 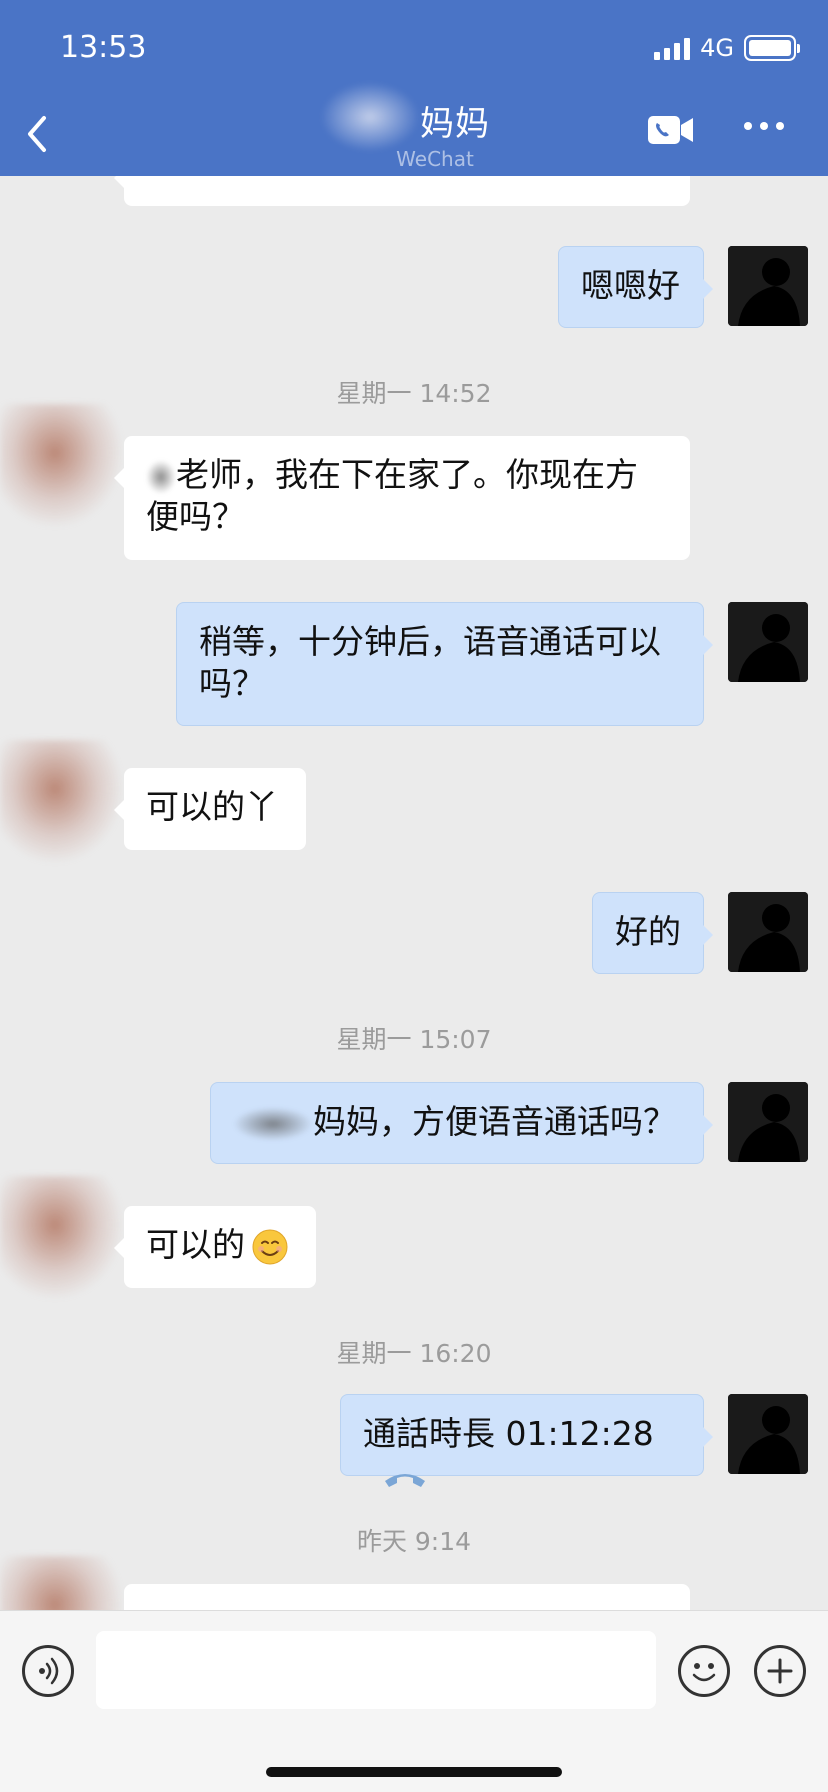 I want to click on network-label: 4G, so click(x=717, y=48).